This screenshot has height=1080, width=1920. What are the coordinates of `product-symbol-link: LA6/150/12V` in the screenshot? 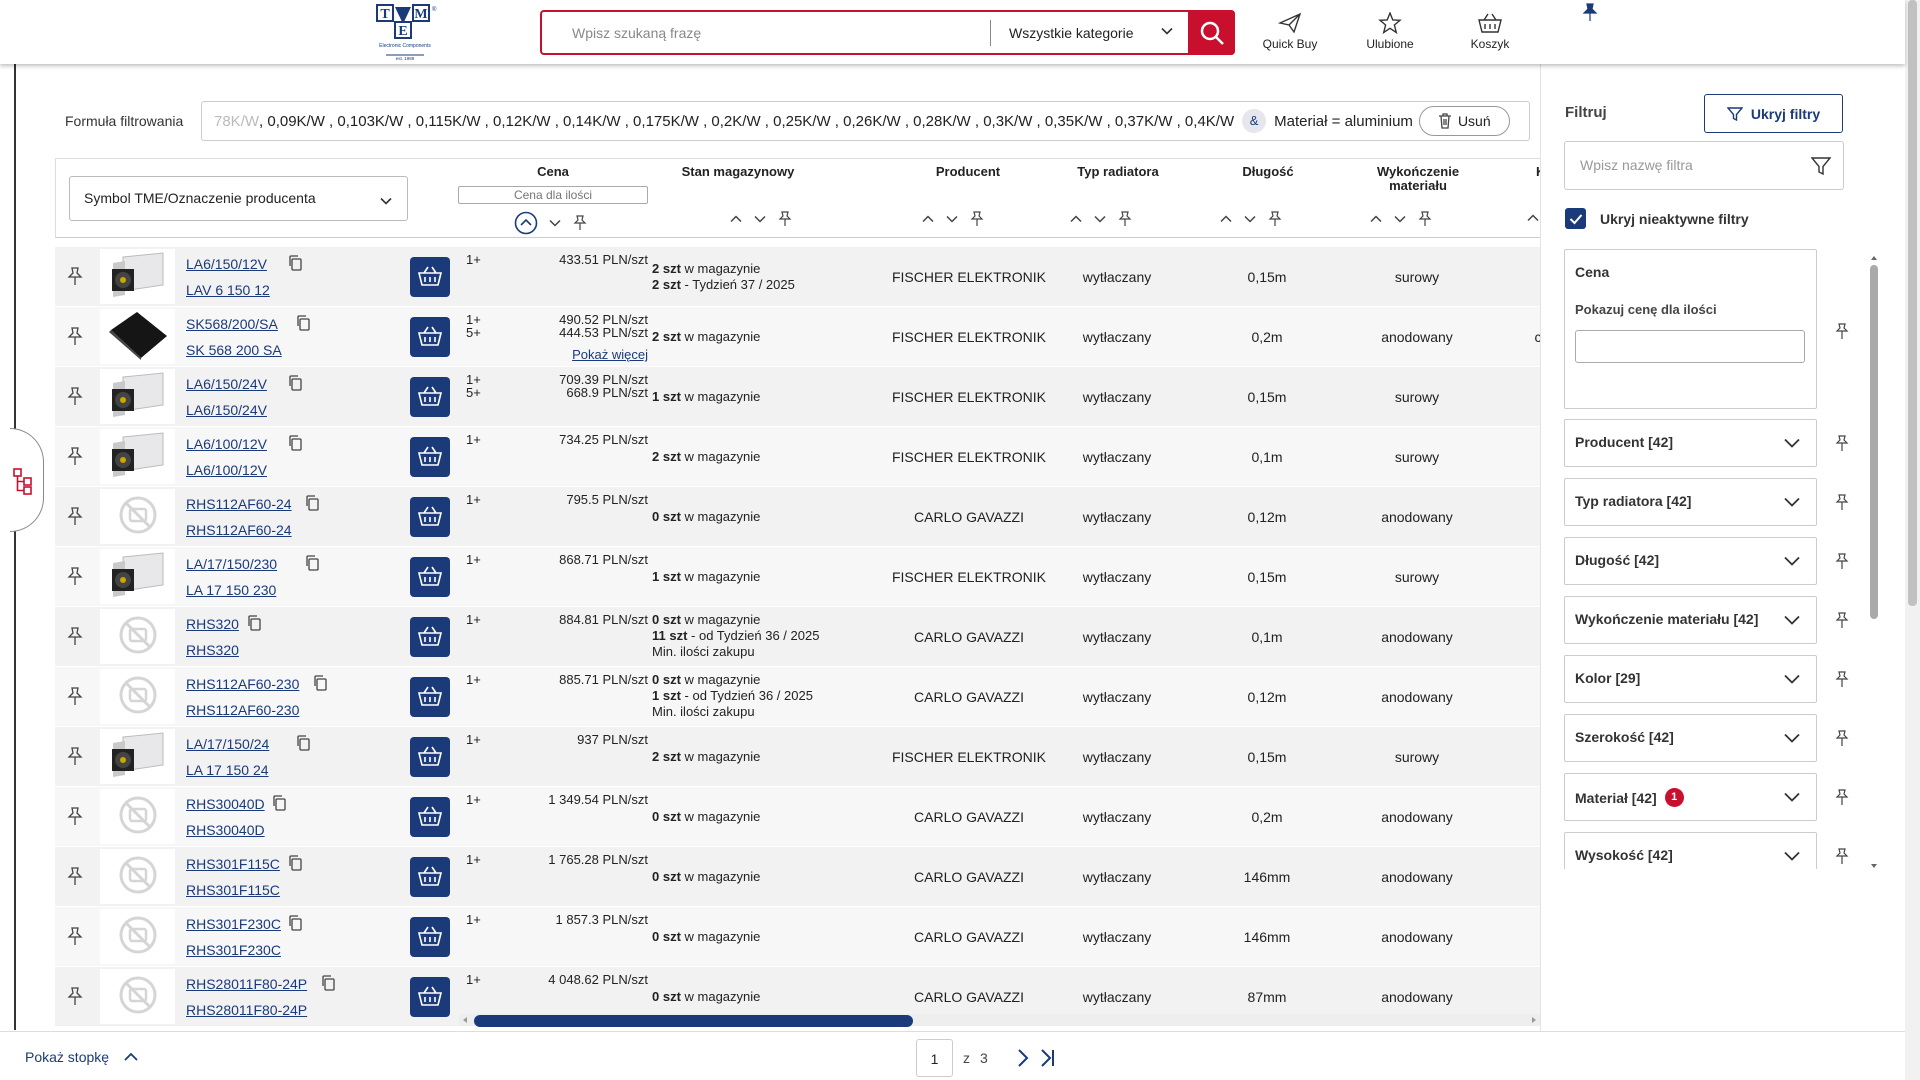 It's located at (226, 264).